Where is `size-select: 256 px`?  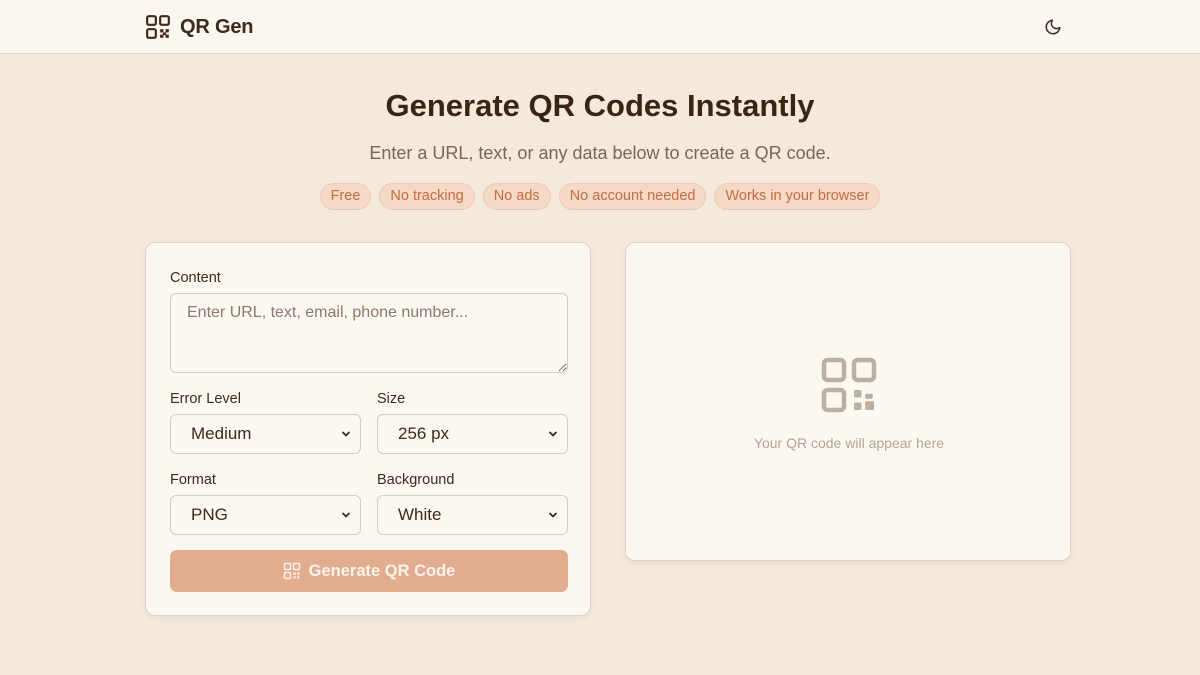
size-select: 256 px is located at coordinates (472, 434).